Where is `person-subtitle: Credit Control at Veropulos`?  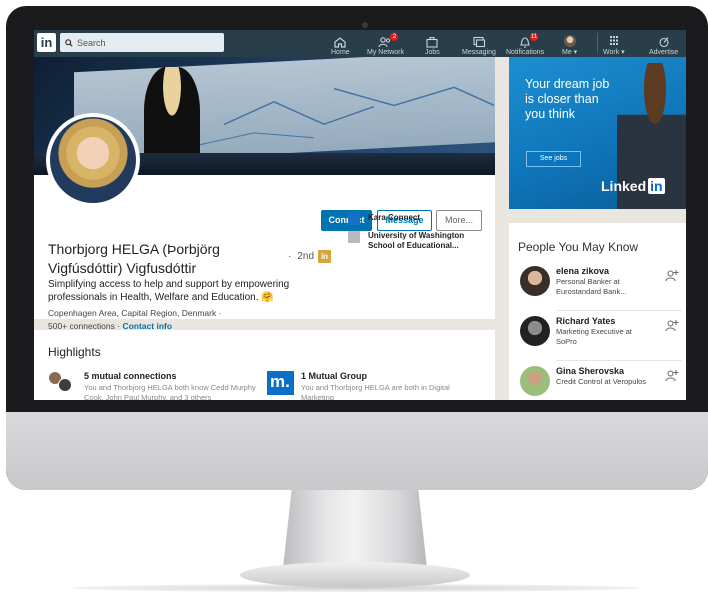
person-subtitle: Credit Control at Veropulos is located at coordinates (601, 381).